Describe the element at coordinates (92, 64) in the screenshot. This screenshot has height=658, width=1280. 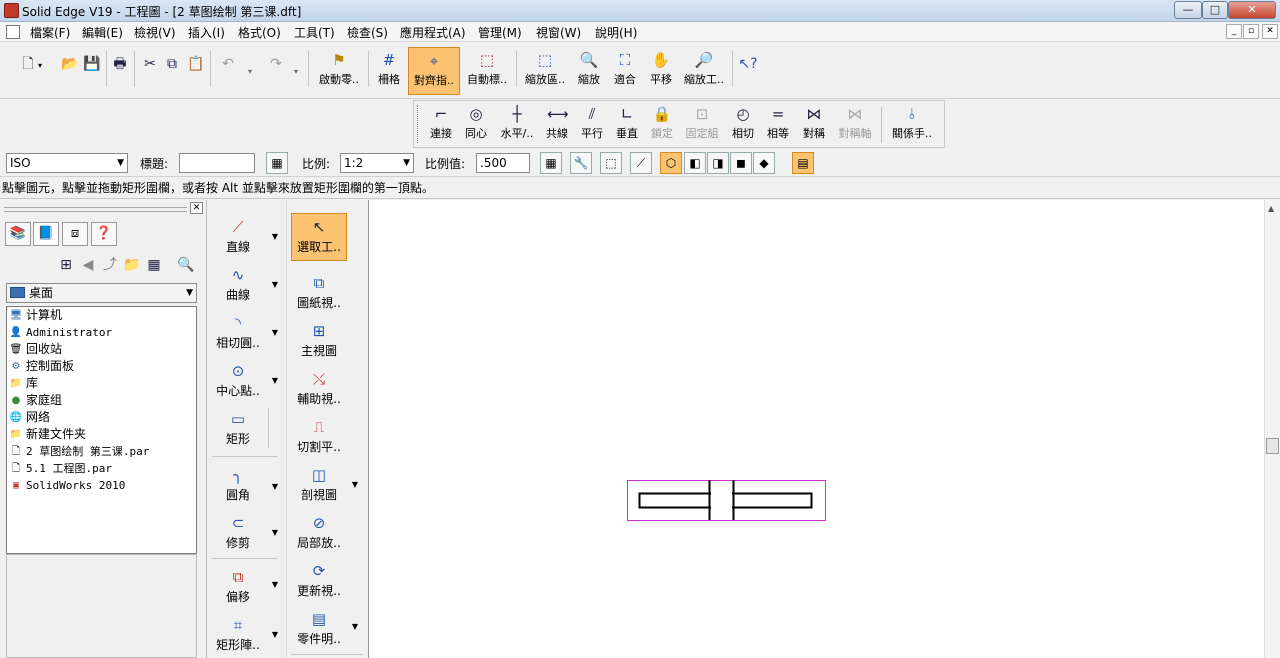
I see `save-icon: 💾` at that location.